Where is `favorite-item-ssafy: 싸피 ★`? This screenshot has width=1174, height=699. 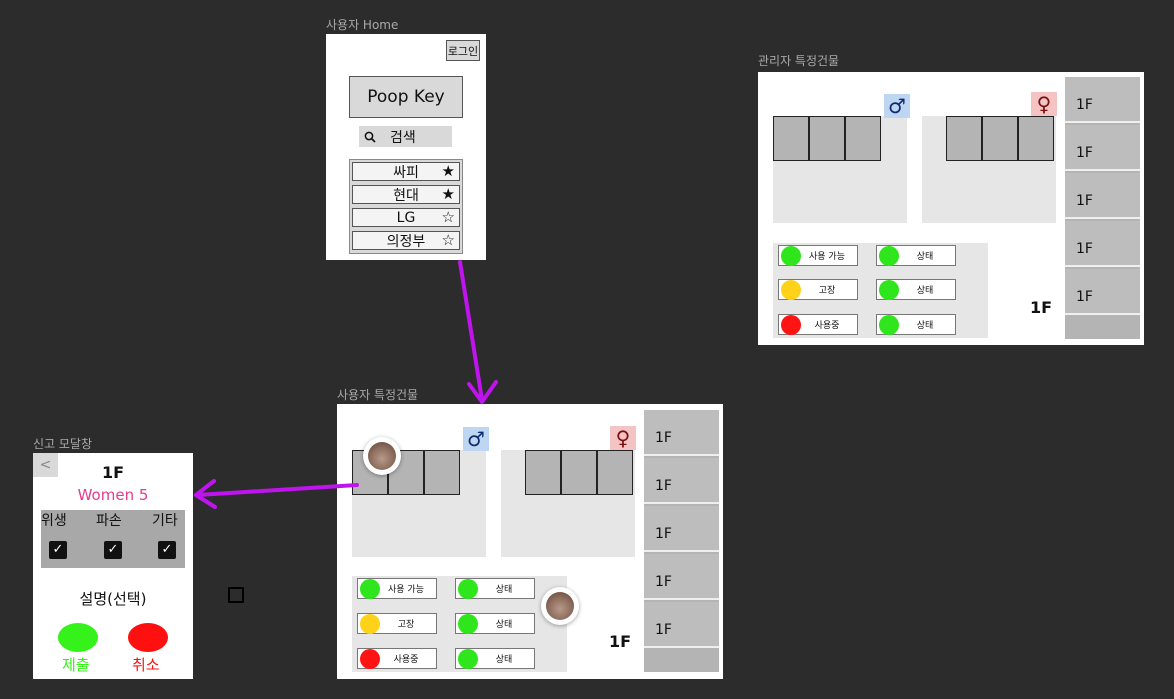
favorite-item-ssafy: 싸피 ★ is located at coordinates (406, 171).